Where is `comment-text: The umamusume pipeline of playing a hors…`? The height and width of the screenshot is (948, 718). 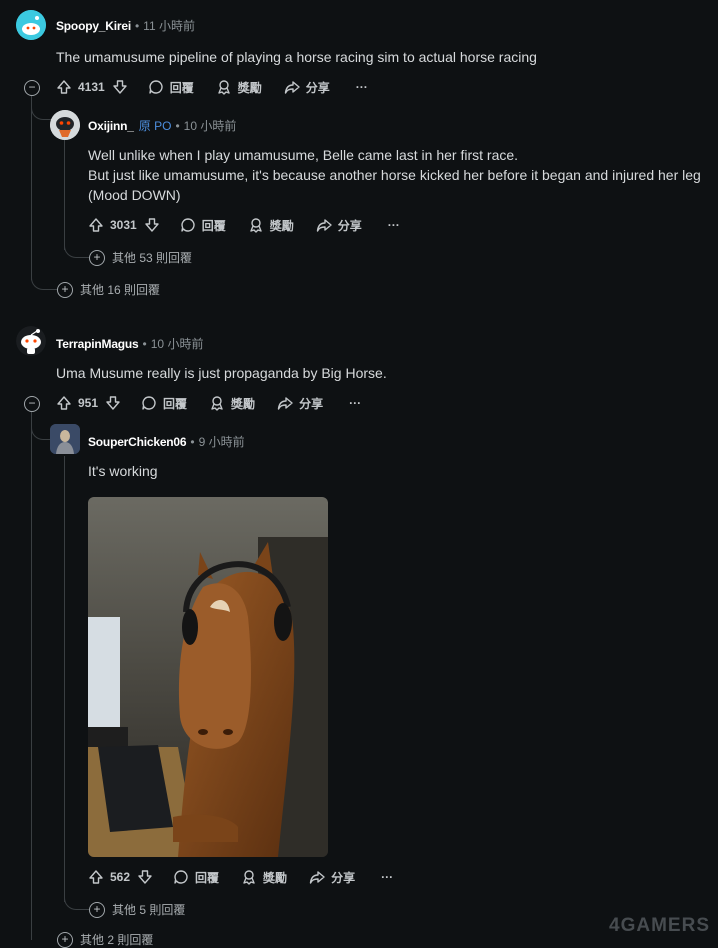
comment-text: The umamusume pipeline of playing a hors… is located at coordinates (296, 57).